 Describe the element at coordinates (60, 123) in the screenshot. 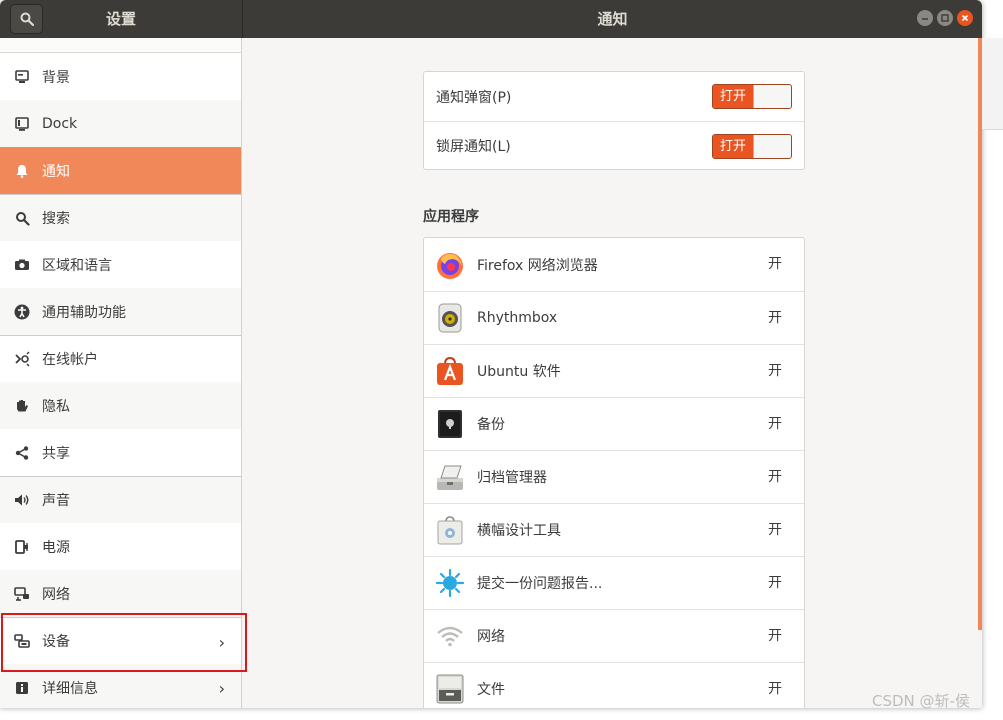

I see `sidebar-item-label: Dock` at that location.